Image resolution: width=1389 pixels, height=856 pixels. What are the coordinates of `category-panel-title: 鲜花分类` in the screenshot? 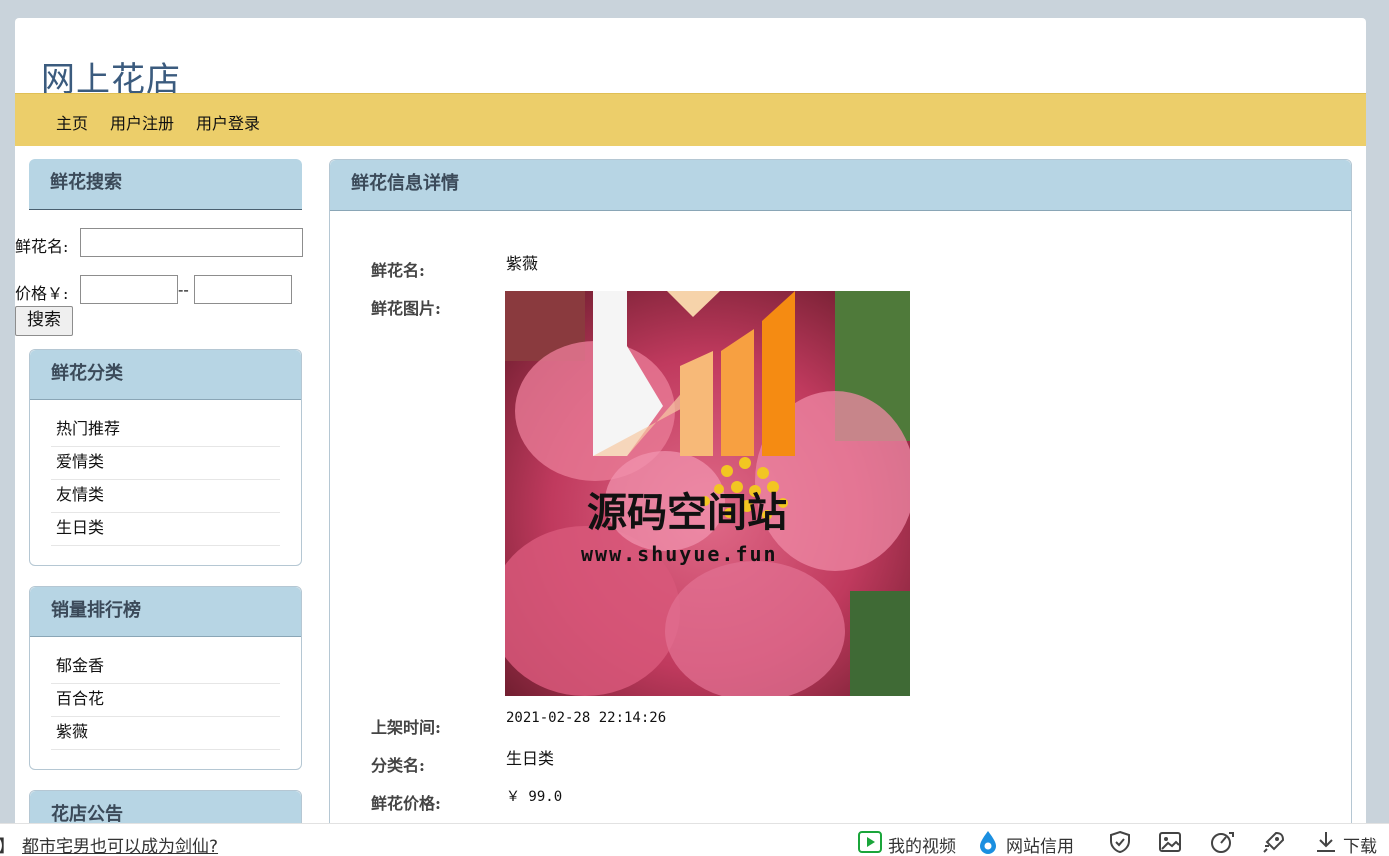 It's located at (165, 375).